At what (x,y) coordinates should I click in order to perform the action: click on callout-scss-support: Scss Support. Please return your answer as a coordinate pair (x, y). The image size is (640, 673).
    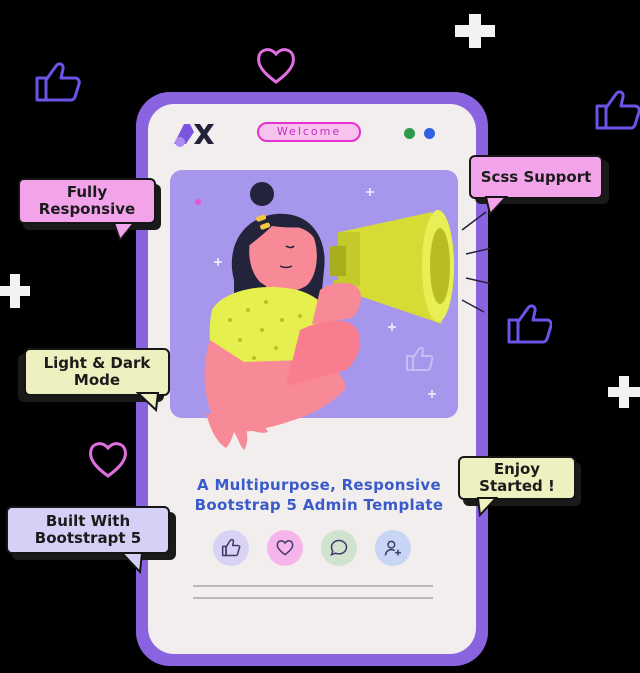
    Looking at the image, I should click on (536, 177).